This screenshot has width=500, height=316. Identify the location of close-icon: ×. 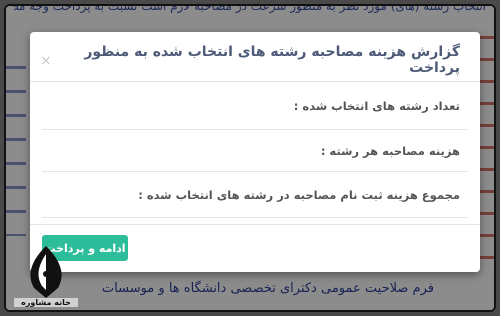
(46, 61).